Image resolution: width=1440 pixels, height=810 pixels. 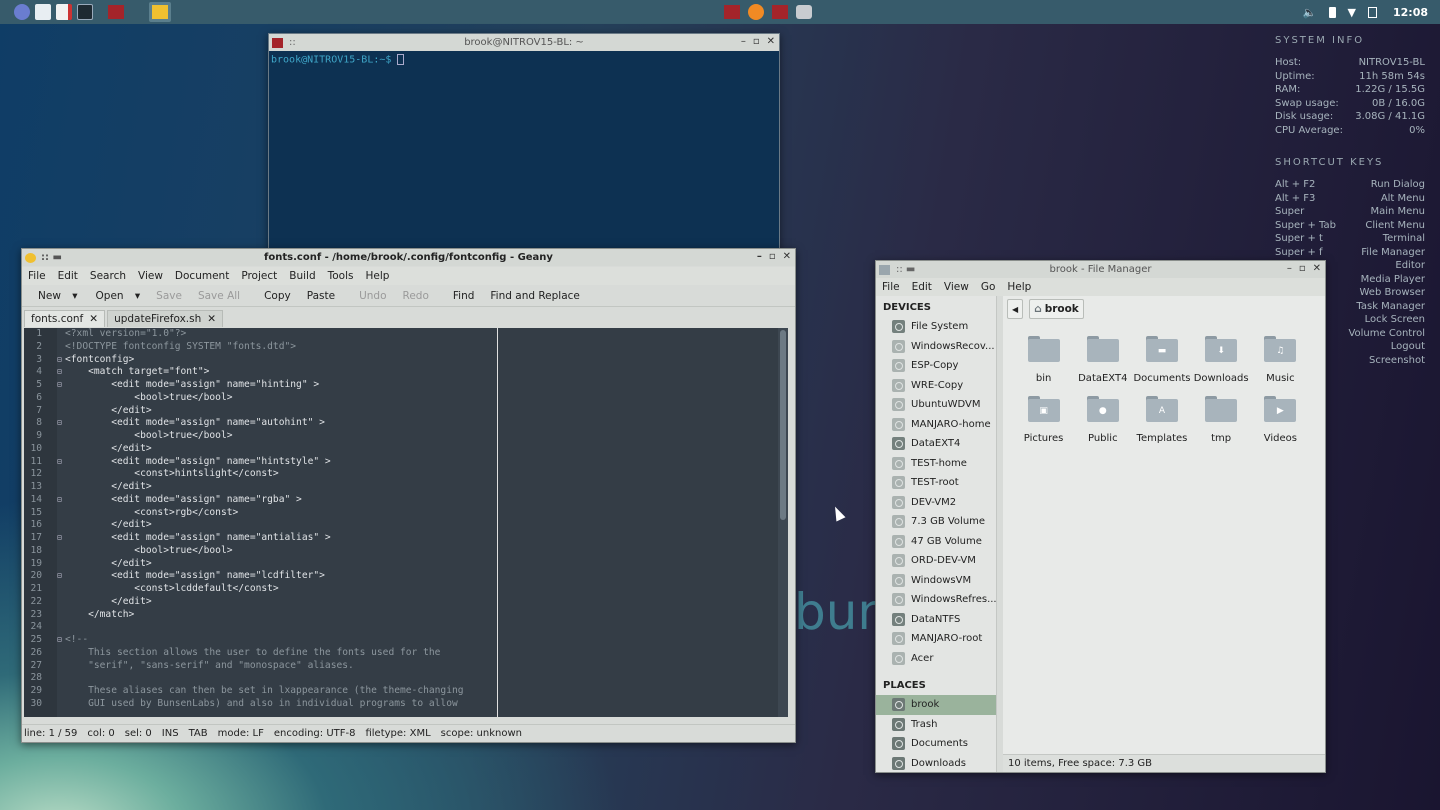 I want to click on code-line: <edit mode="assign" name="hintstyle" >, so click(x=426, y=462).